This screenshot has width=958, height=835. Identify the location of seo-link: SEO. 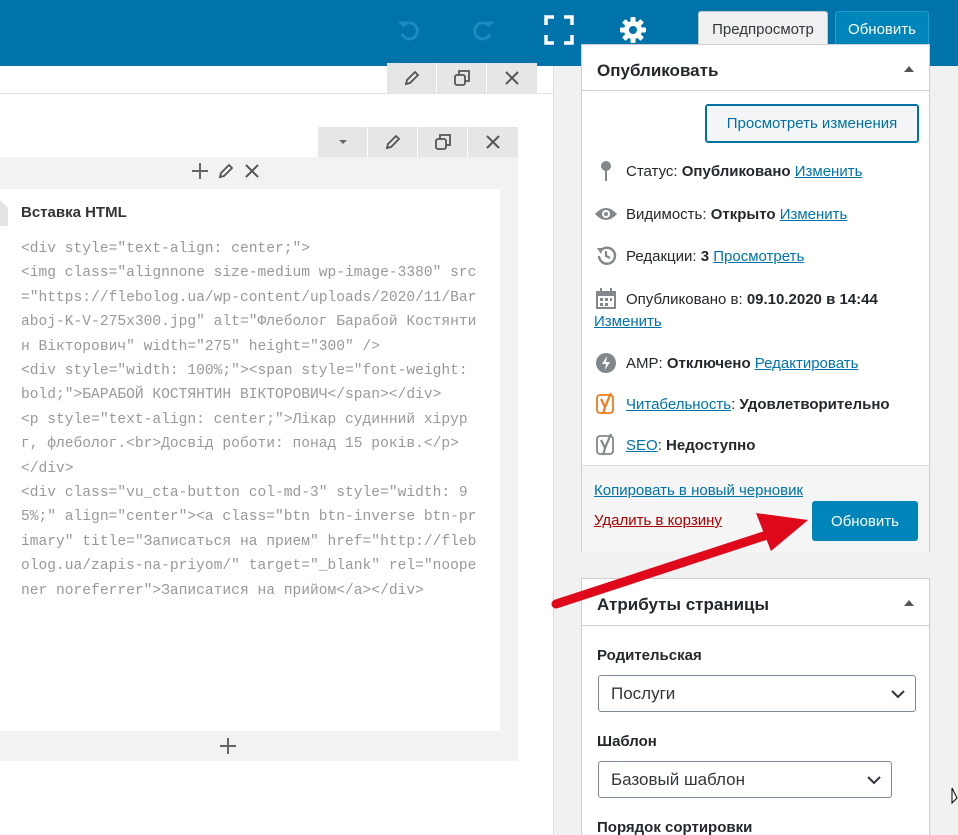
(642, 445).